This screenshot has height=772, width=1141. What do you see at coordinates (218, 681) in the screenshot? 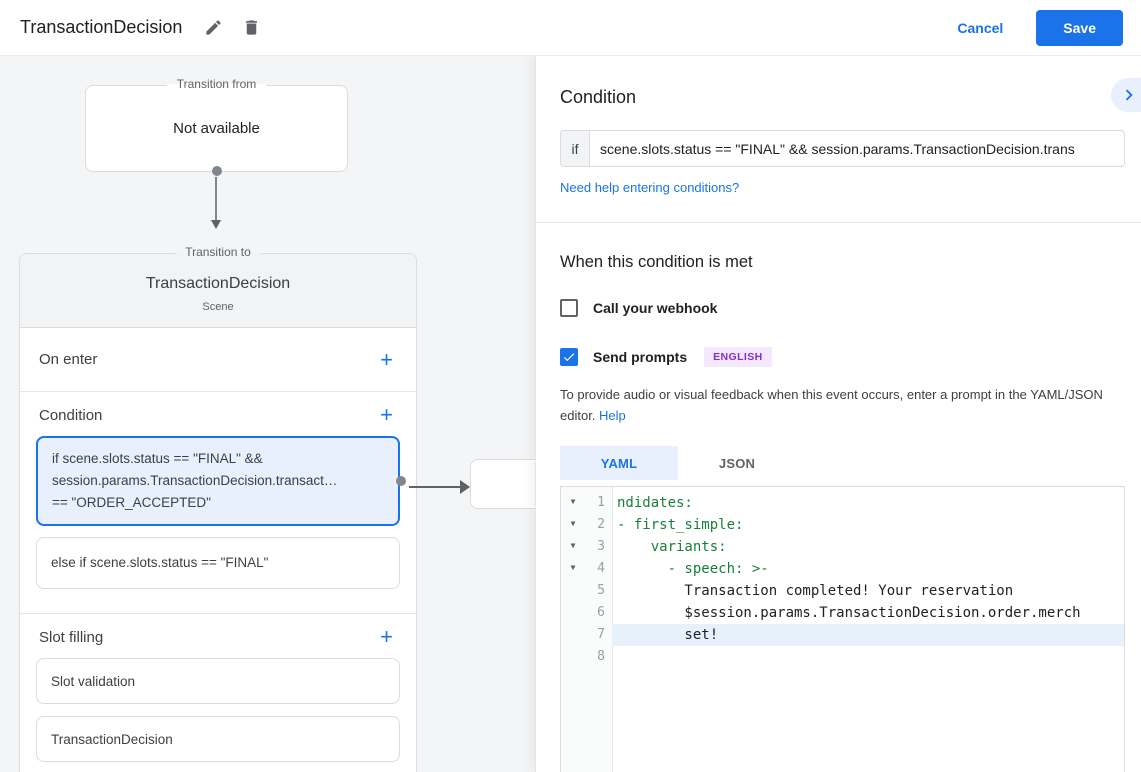
I see `slot-card-validation: Slot validation` at bounding box center [218, 681].